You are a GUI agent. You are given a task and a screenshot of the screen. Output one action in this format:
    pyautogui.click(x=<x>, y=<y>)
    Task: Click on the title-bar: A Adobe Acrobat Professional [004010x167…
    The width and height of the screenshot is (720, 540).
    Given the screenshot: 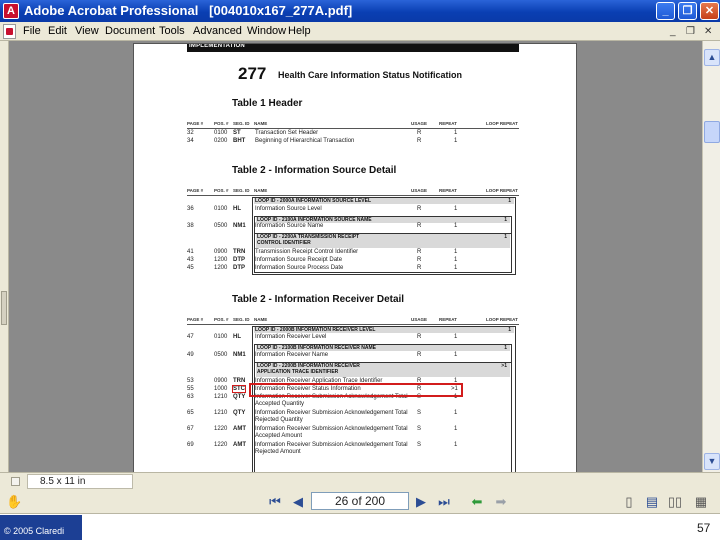 What is the action you would take?
    pyautogui.click(x=360, y=11)
    